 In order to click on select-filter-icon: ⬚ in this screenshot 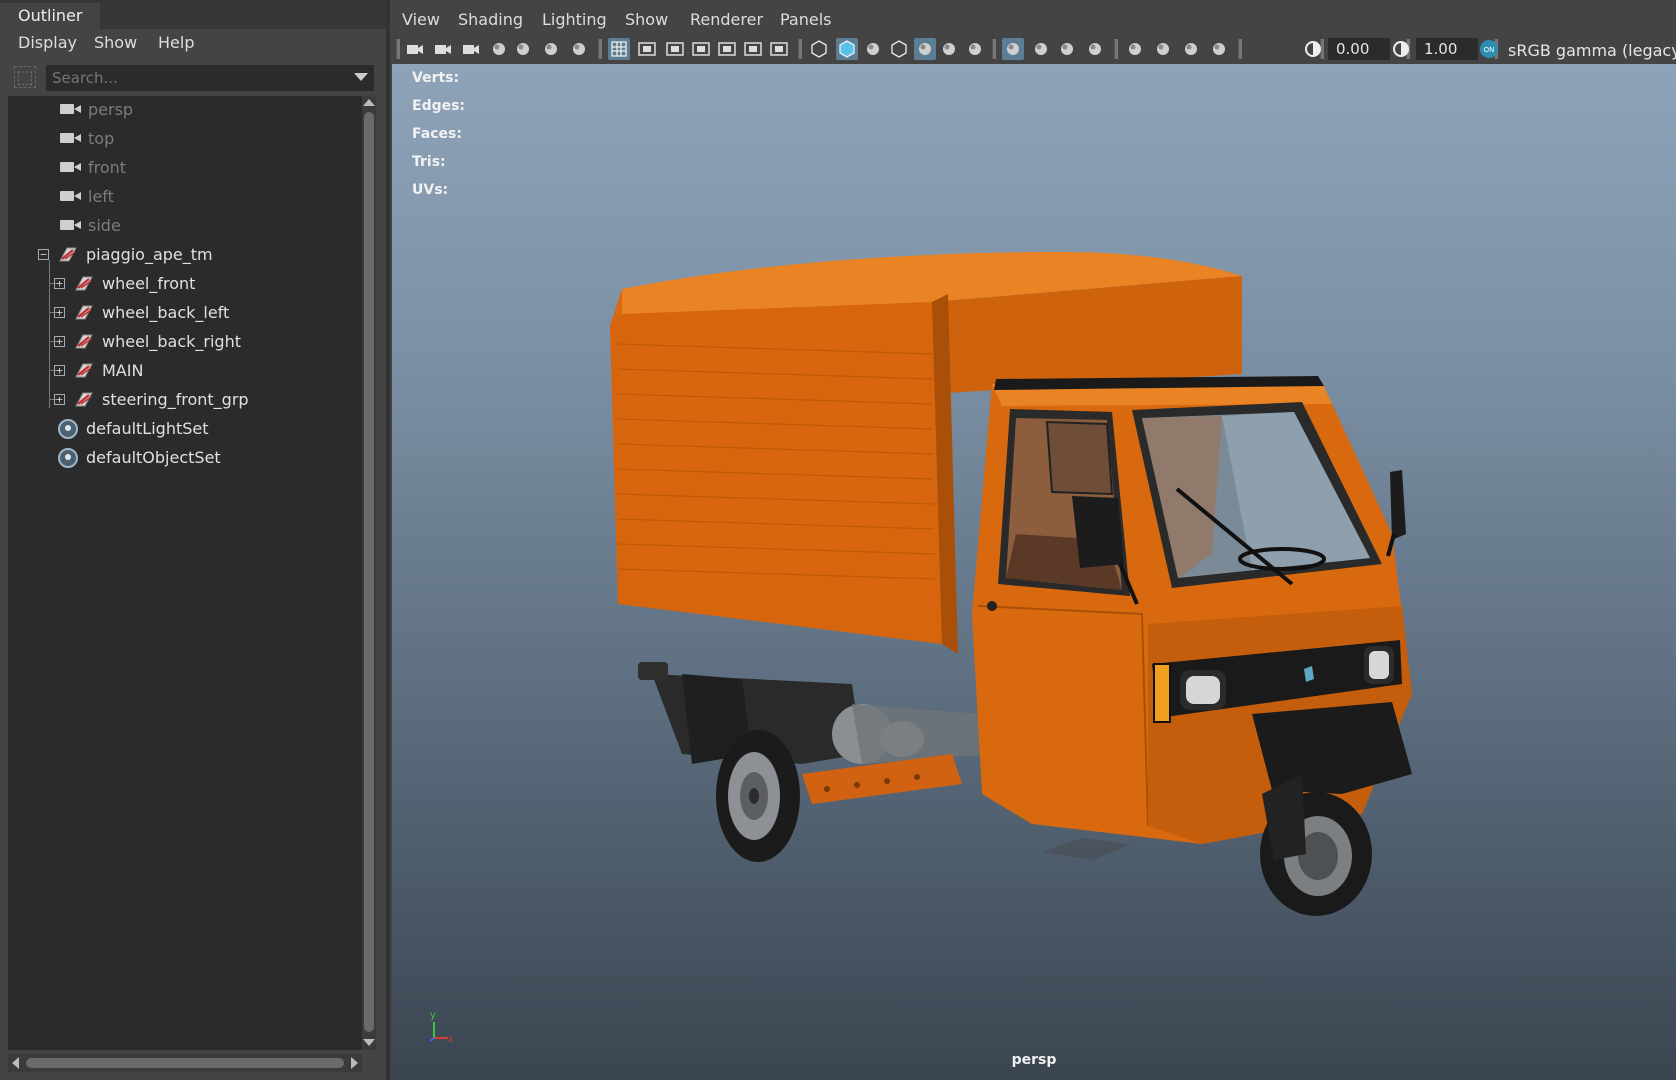, I will do `click(25, 77)`.